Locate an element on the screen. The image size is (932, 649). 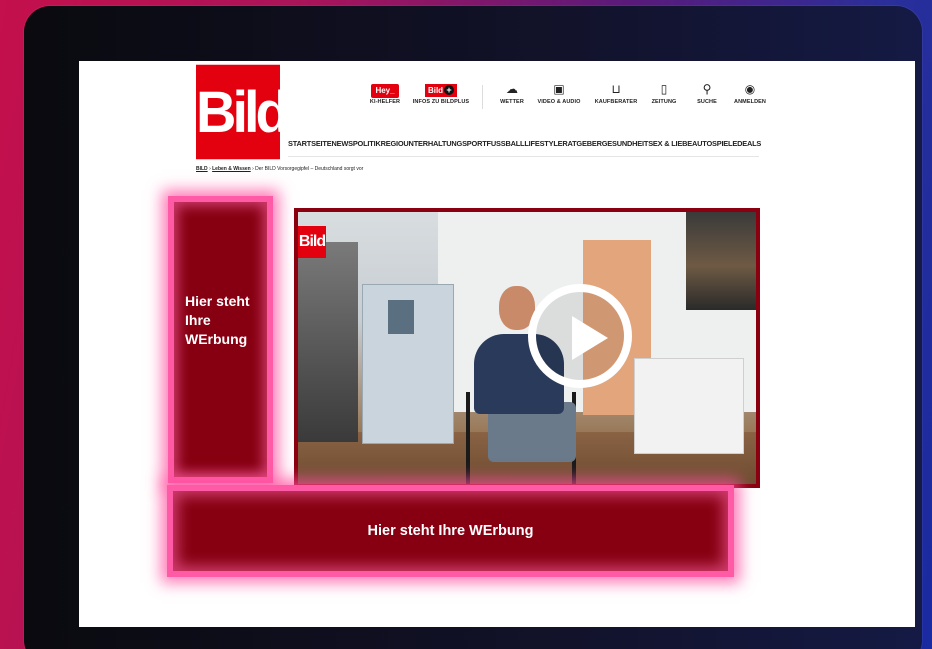
nav-politik: POLITIK is located at coordinates (367, 143).